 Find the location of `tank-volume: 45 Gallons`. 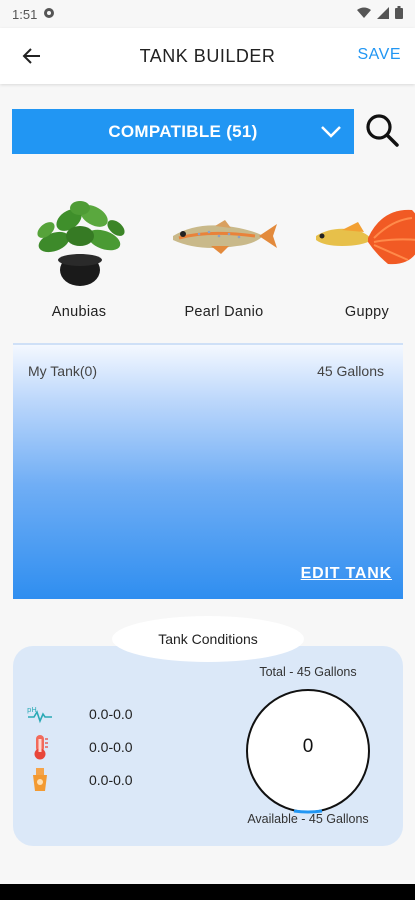

tank-volume: 45 Gallons is located at coordinates (350, 371).